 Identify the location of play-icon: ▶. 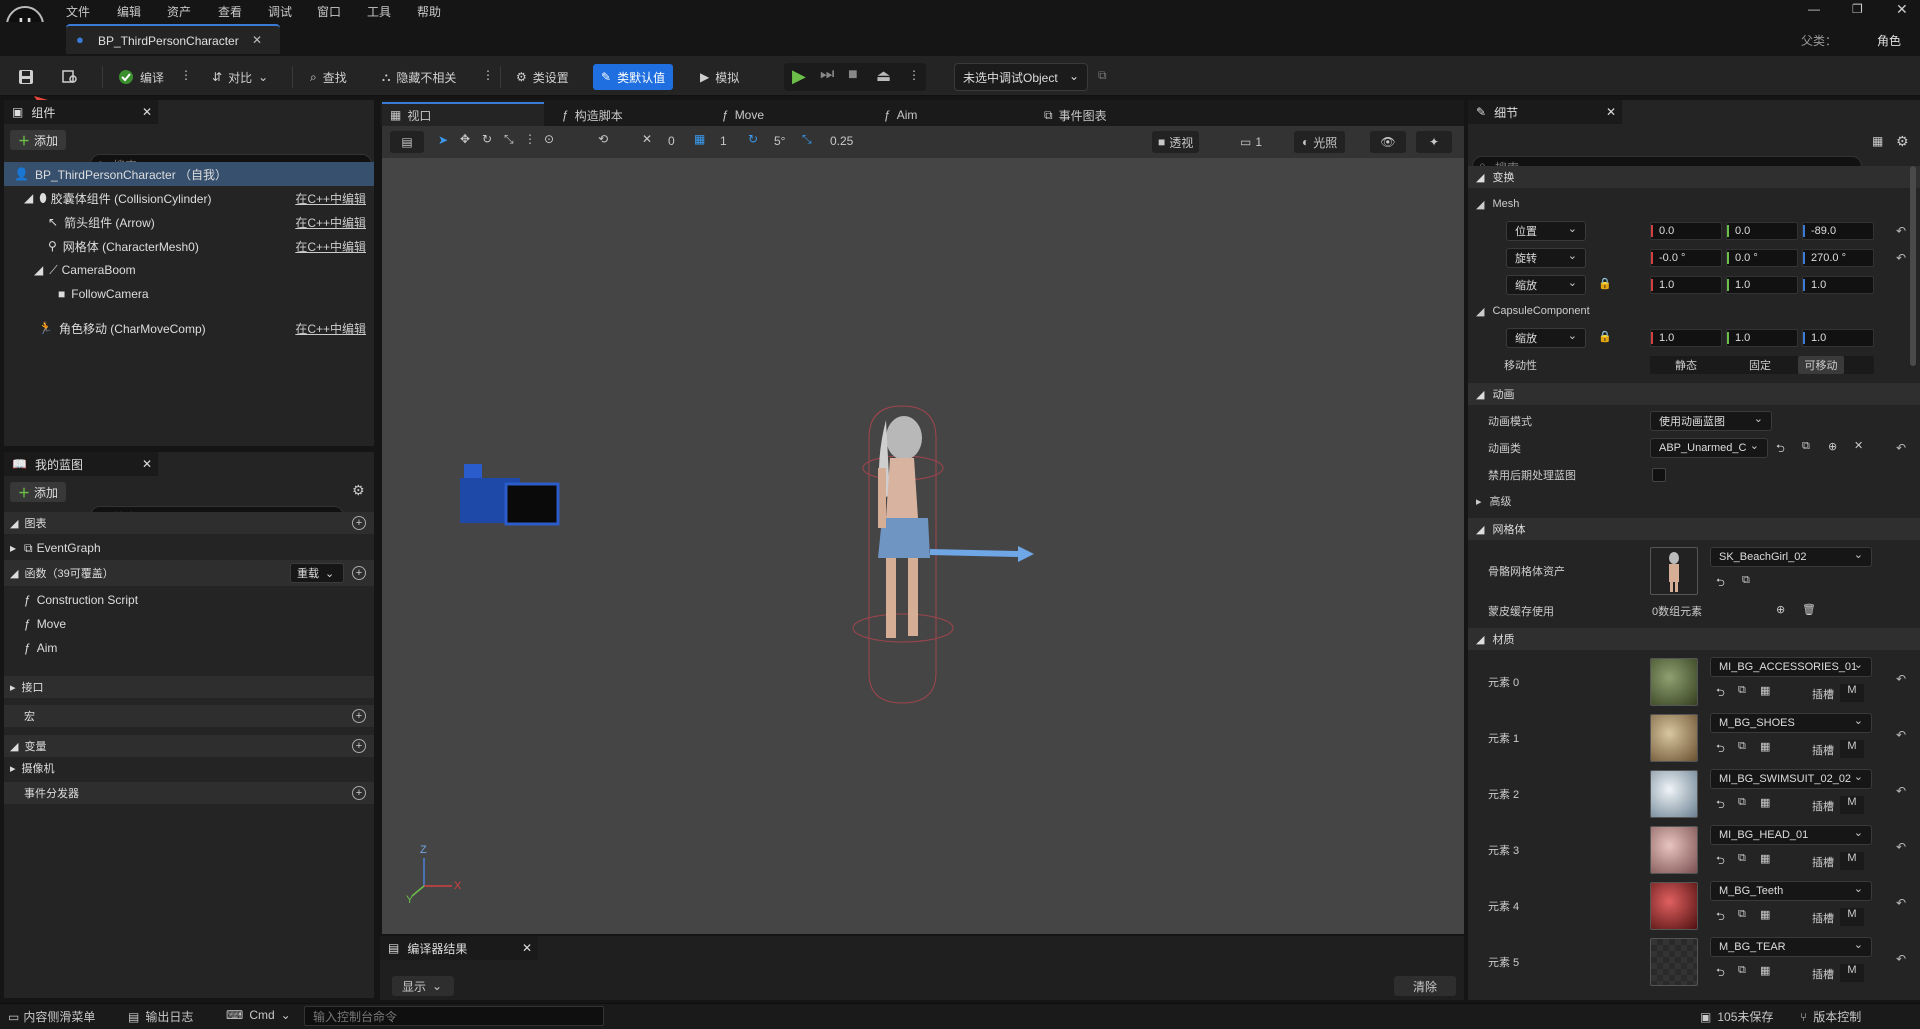
(799, 76).